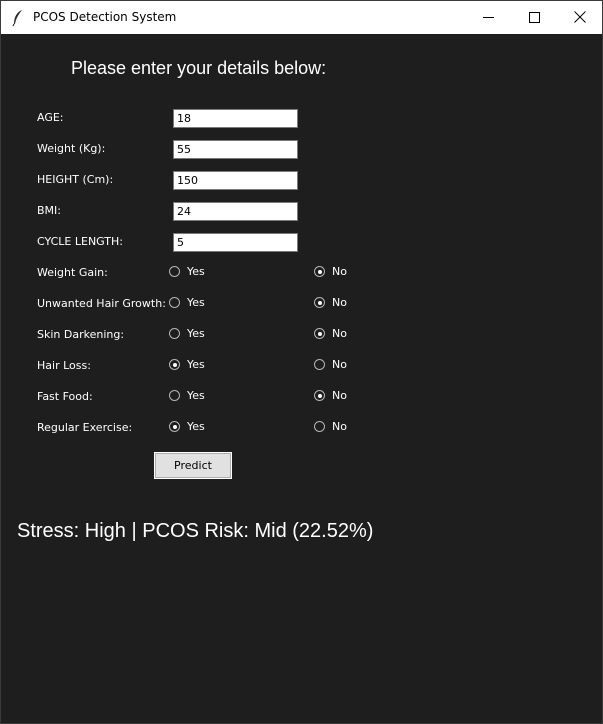 This screenshot has width=603, height=724. Describe the element at coordinates (330, 426) in the screenshot. I see `regular-exercise-no-radio: No` at that location.